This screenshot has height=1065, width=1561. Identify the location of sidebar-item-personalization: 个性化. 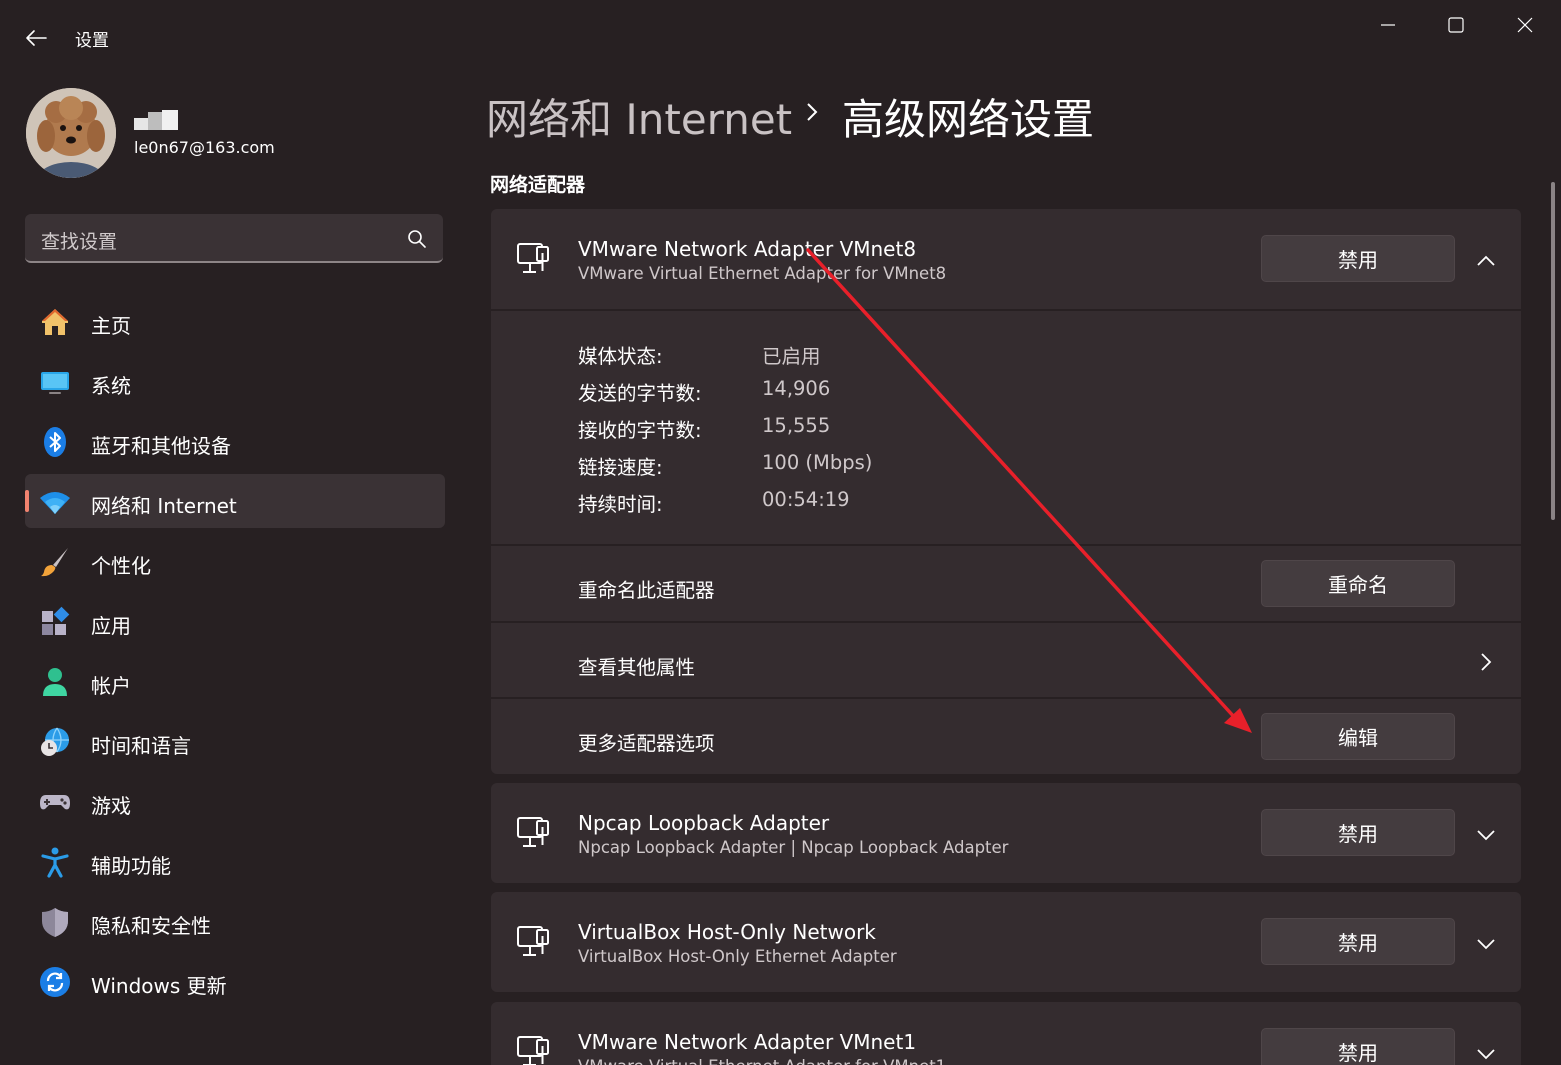
(235, 561).